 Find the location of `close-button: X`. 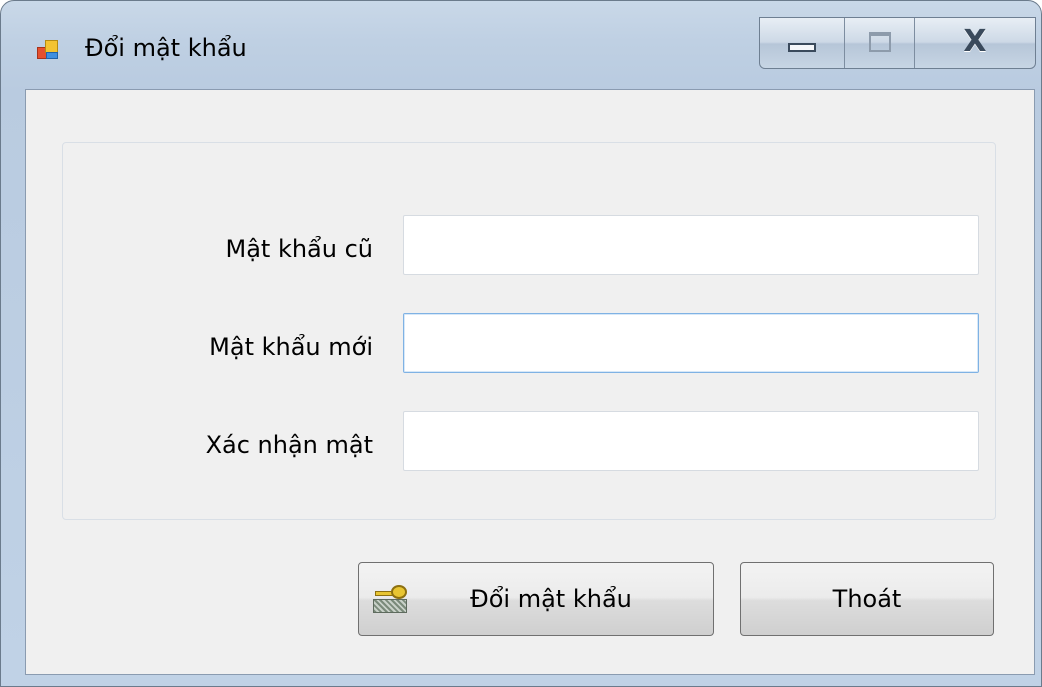

close-button: X is located at coordinates (975, 43).